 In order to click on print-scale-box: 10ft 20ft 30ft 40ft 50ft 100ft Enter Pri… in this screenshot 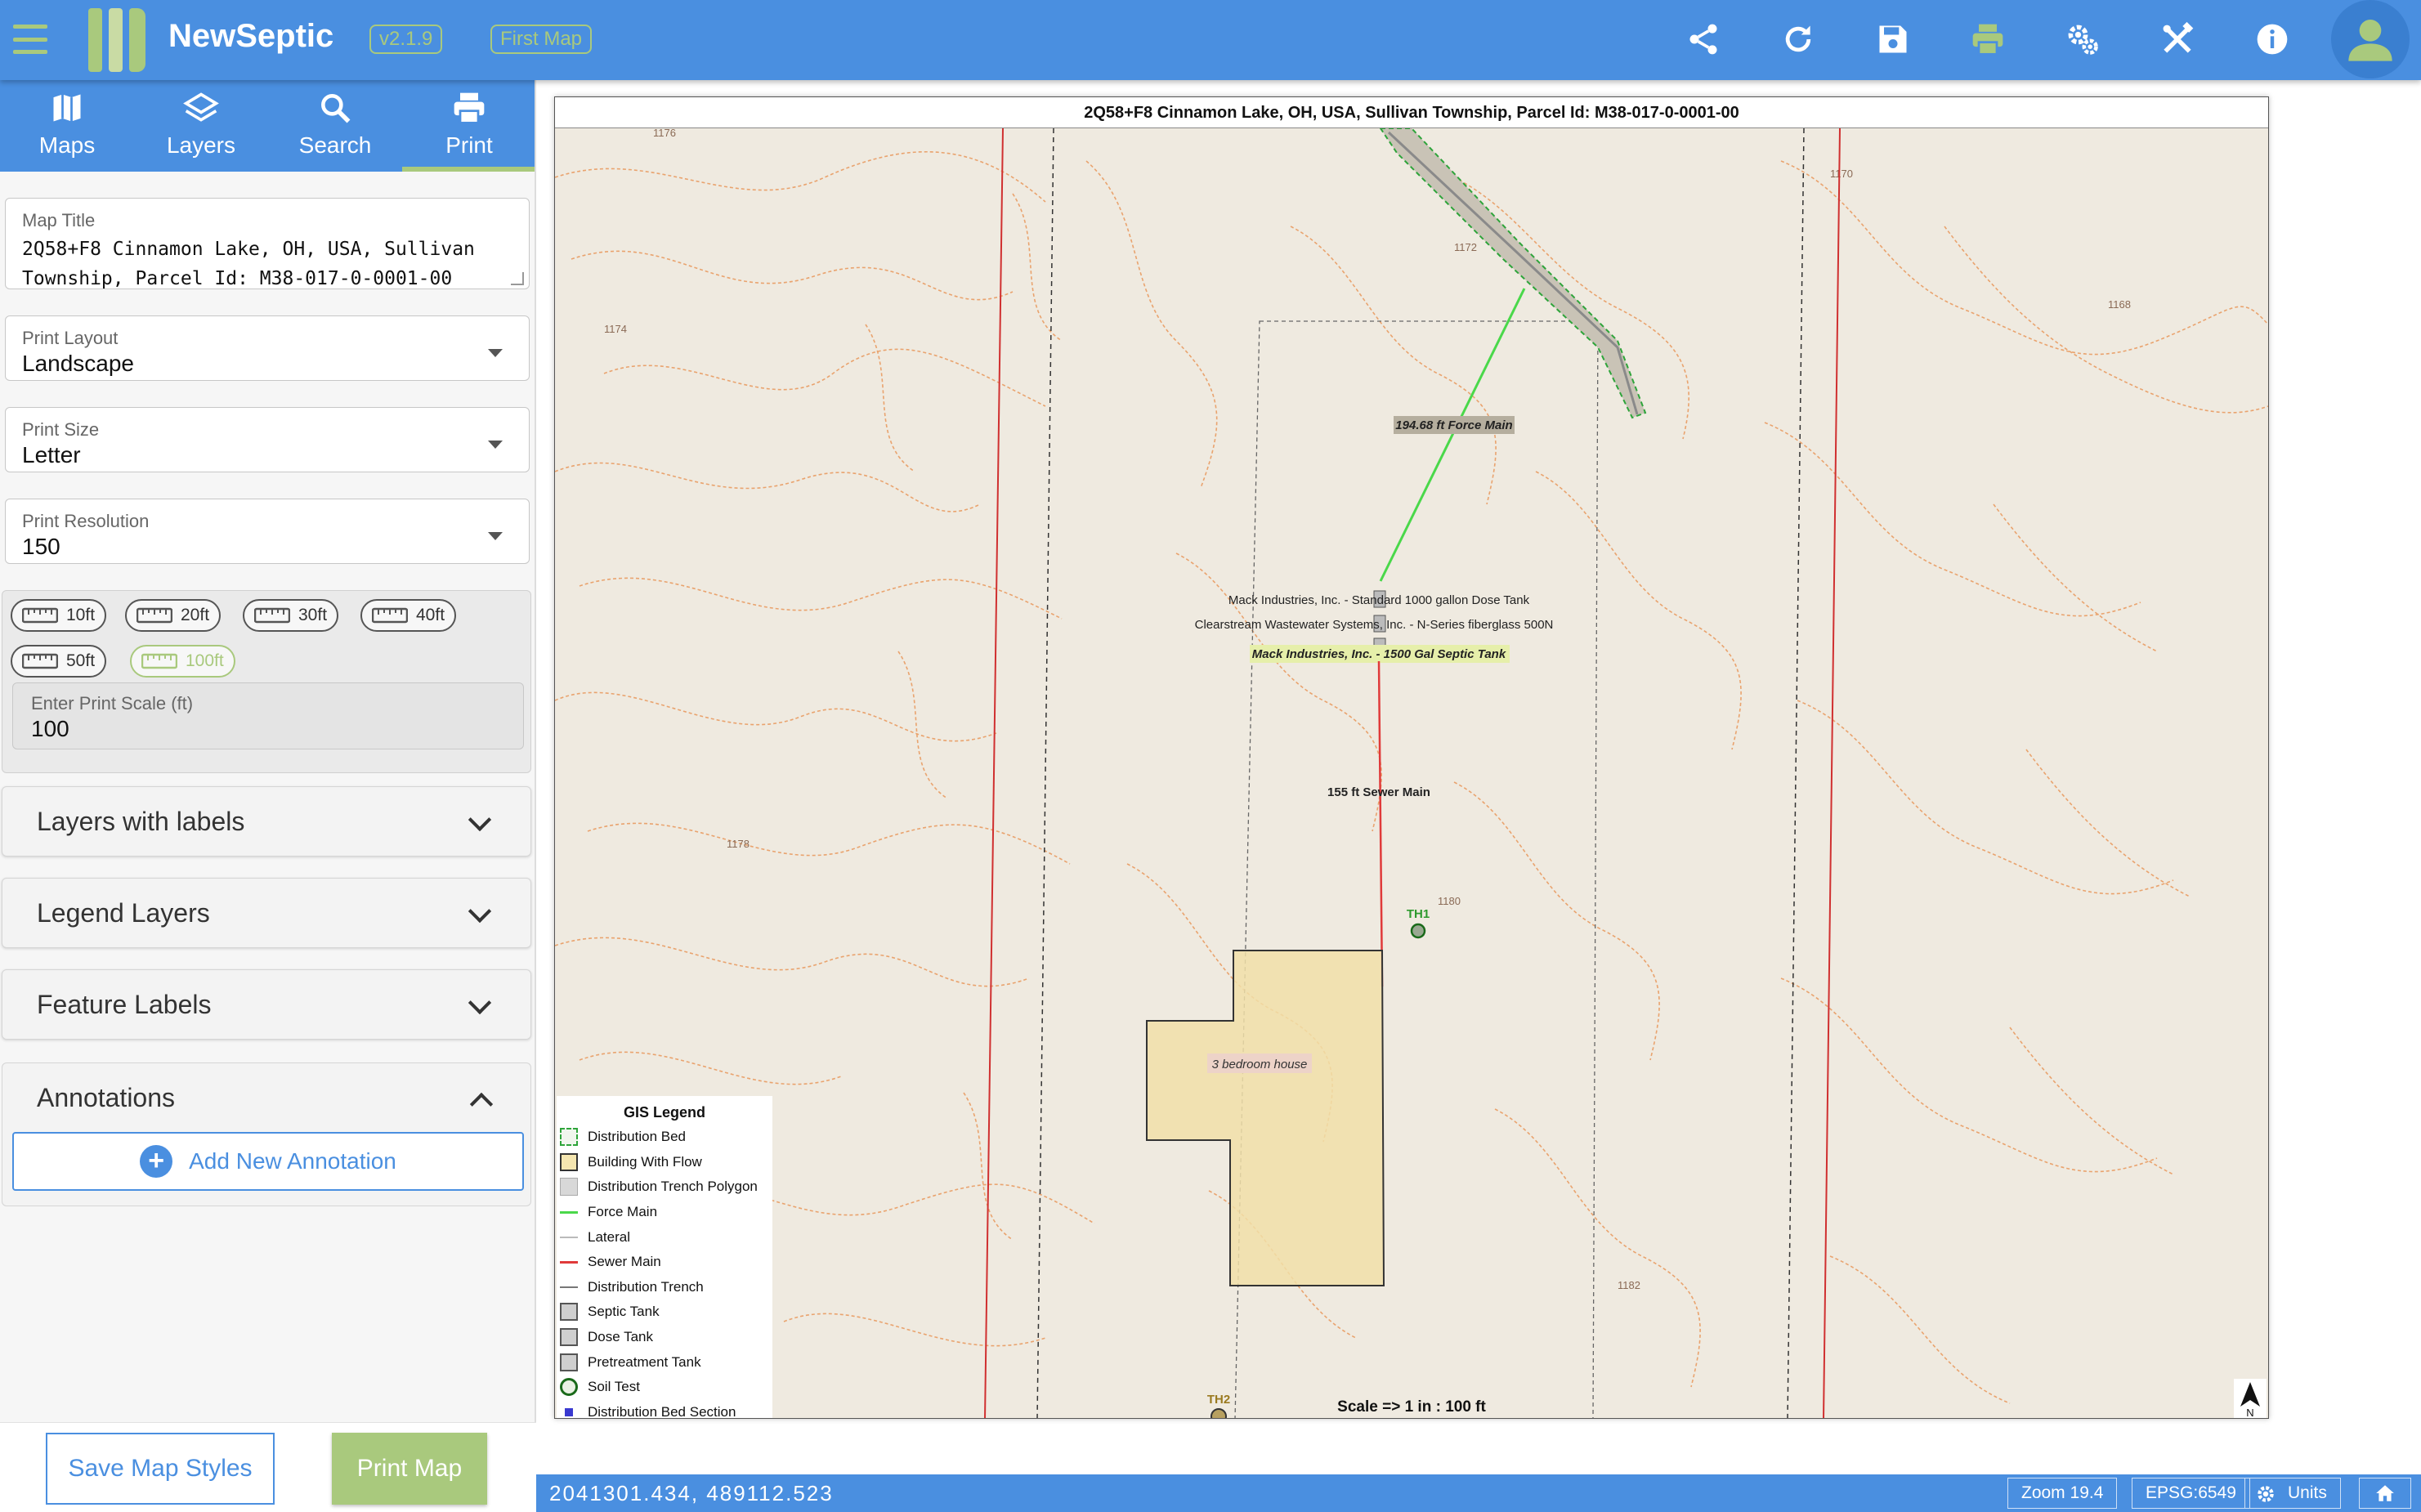, I will do `click(266, 681)`.